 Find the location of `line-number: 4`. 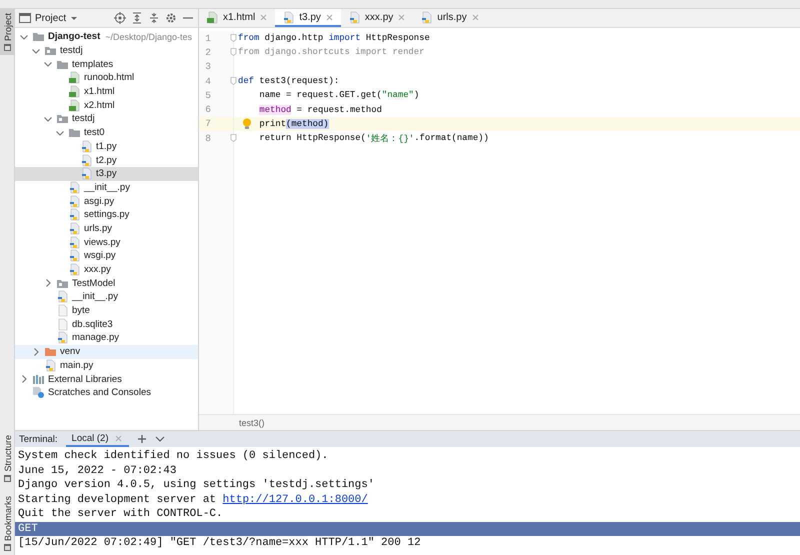

line-number: 4 is located at coordinates (208, 81).